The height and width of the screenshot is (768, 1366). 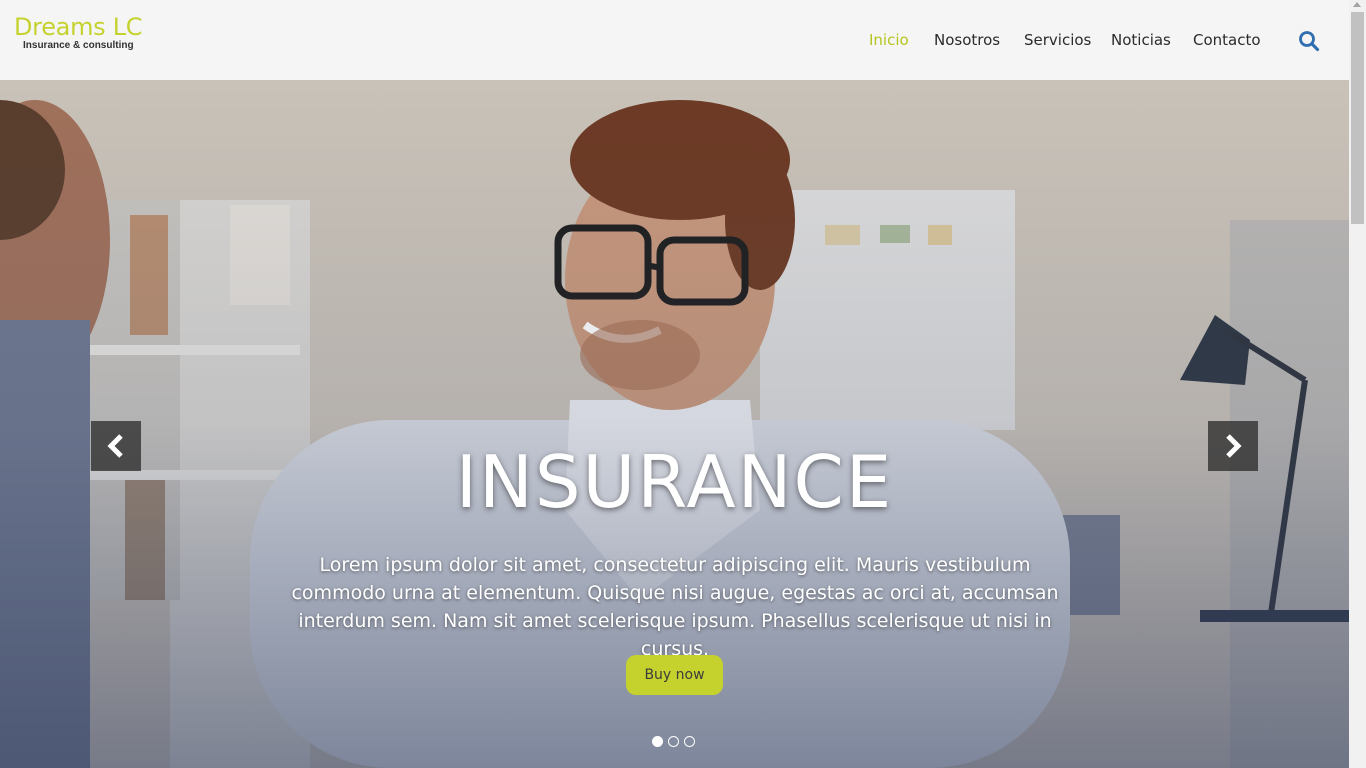 What do you see at coordinates (1309, 41) in the screenshot?
I see `search-icon` at bounding box center [1309, 41].